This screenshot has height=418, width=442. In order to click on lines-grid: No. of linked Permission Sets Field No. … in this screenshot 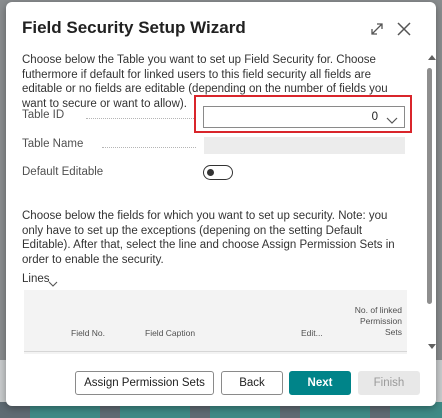, I will do `click(215, 322)`.